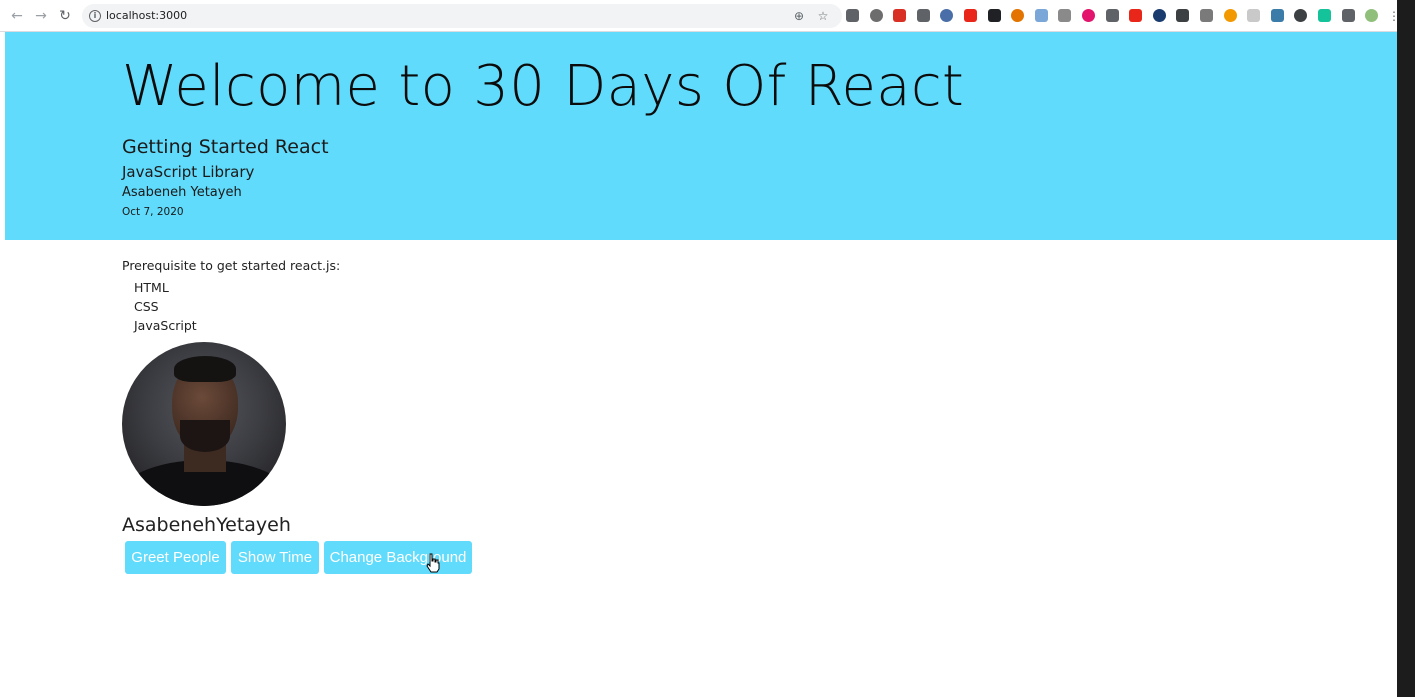 The image size is (1415, 697). What do you see at coordinates (165, 325) in the screenshot?
I see `tech-item-javascript: JavaScript` at bounding box center [165, 325].